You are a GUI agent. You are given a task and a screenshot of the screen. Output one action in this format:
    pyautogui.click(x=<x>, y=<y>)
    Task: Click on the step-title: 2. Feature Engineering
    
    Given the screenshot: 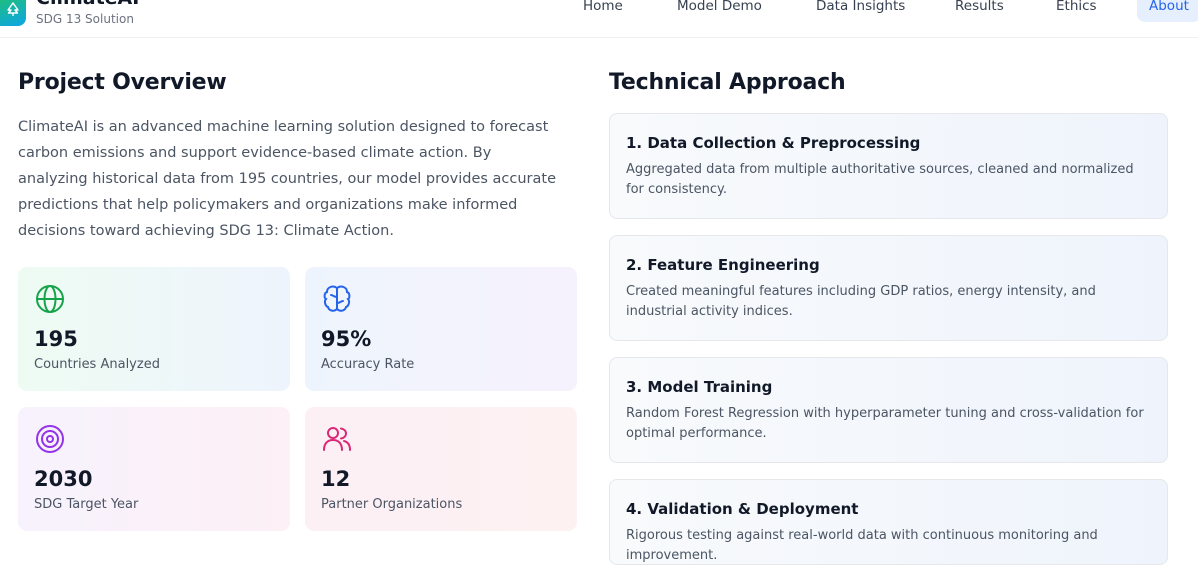 What is the action you would take?
    pyautogui.click(x=723, y=265)
    